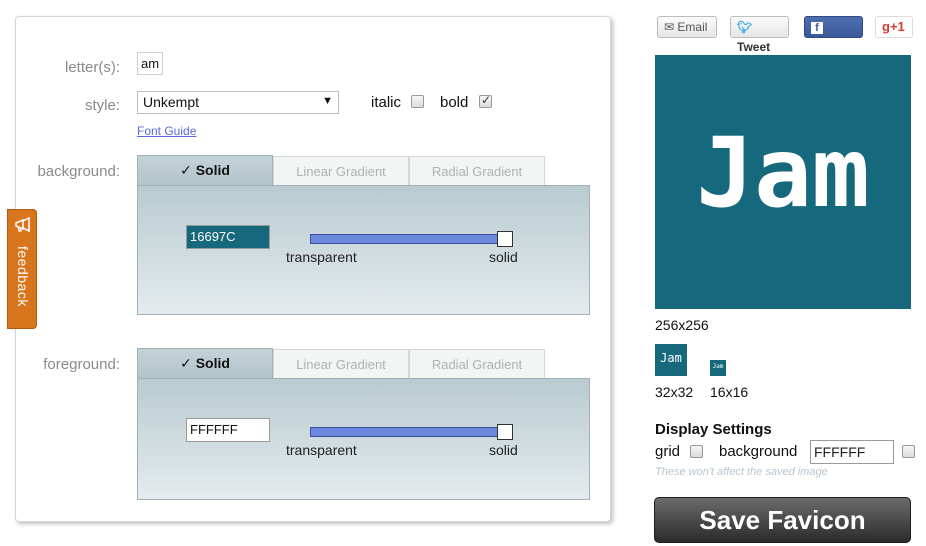 This screenshot has width=926, height=546. What do you see at coordinates (908, 451) in the screenshot?
I see `display-background-checkbox` at bounding box center [908, 451].